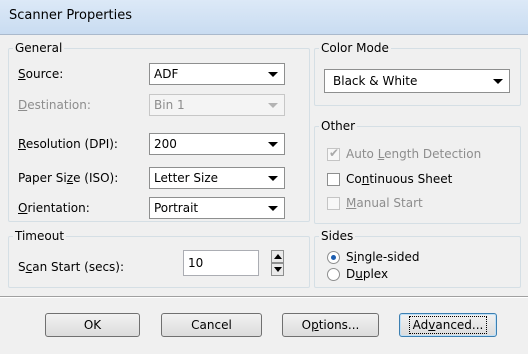  I want to click on duplex-radio, so click(333, 274).